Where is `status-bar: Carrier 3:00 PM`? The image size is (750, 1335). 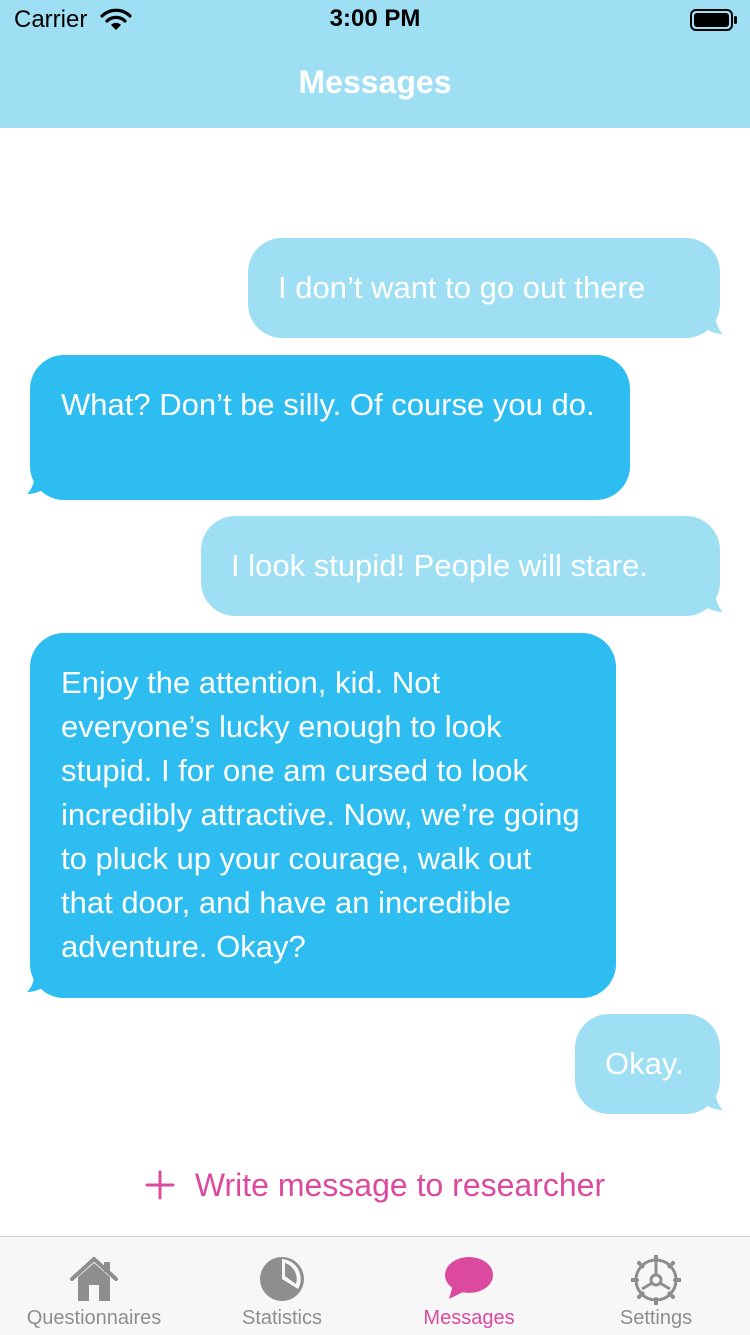
status-bar: Carrier 3:00 PM is located at coordinates (375, 20).